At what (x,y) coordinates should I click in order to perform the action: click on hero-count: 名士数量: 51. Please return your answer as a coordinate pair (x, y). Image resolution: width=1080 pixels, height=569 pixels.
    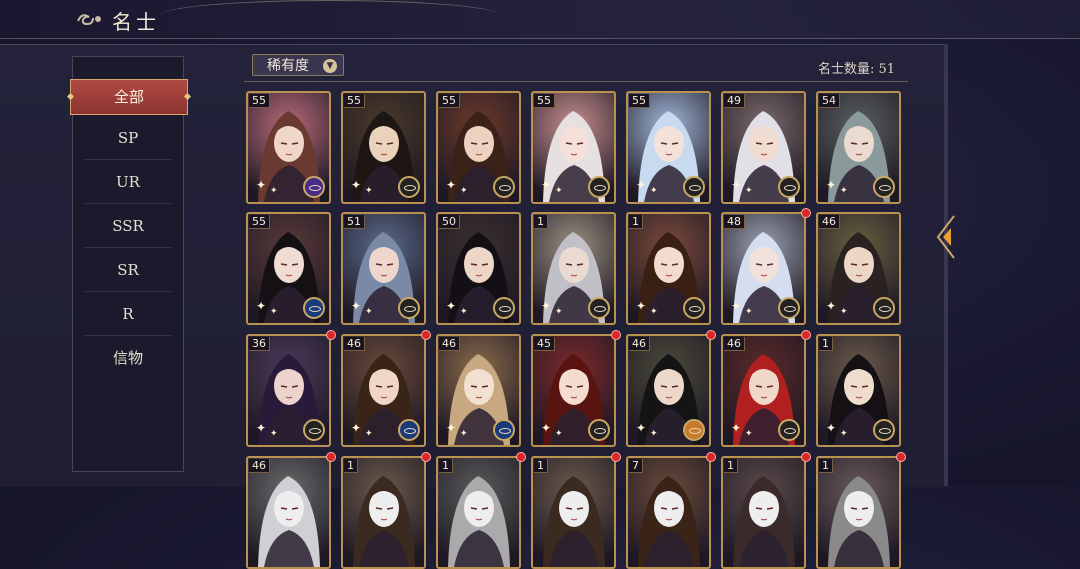
    Looking at the image, I should click on (856, 67).